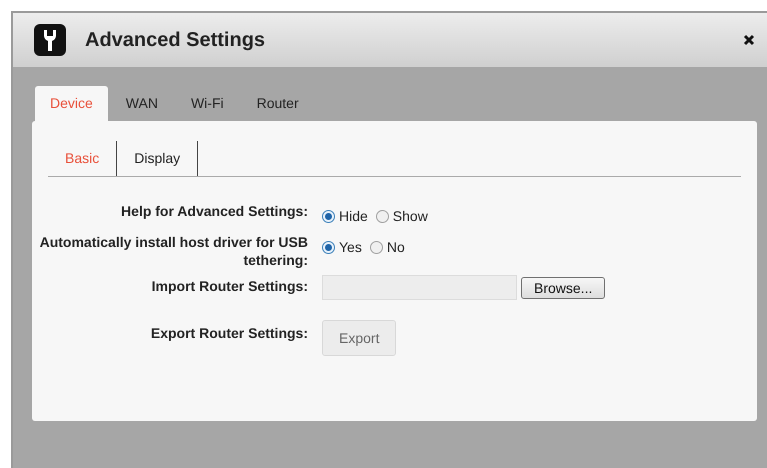 The height and width of the screenshot is (468, 767). What do you see at coordinates (173, 251) in the screenshot?
I see `setting-label: Automatically install host driver for USB tethering:` at bounding box center [173, 251].